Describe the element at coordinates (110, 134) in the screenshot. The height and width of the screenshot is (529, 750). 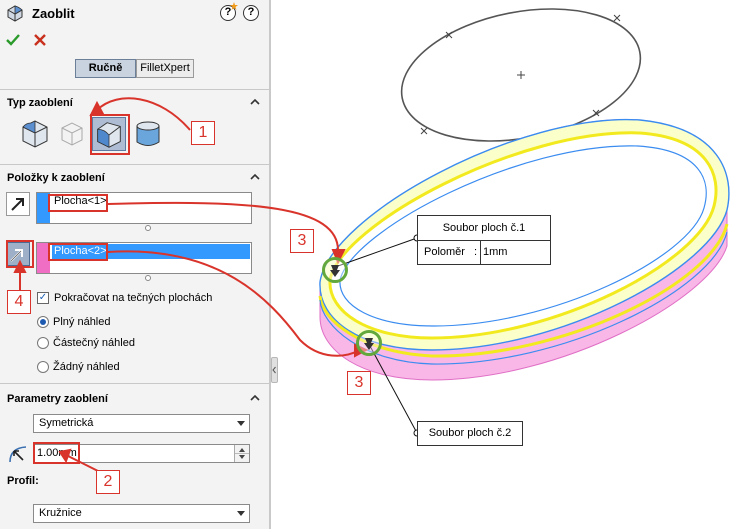
I see `highlight-face-fillet` at that location.